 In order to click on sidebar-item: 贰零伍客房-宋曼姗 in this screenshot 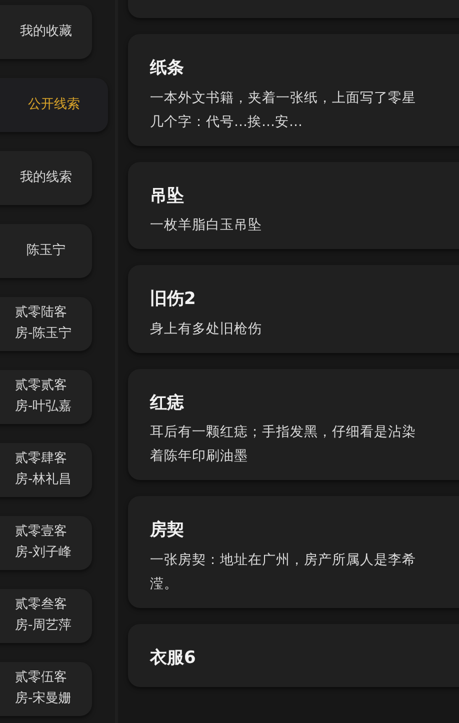, I will do `click(46, 689)`.